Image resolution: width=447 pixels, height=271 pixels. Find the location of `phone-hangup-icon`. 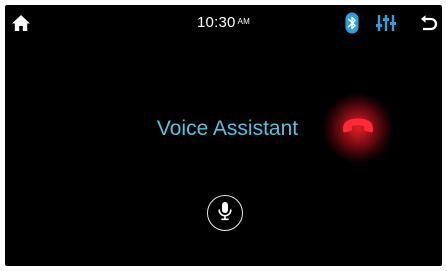

phone-hangup-icon is located at coordinates (358, 128).